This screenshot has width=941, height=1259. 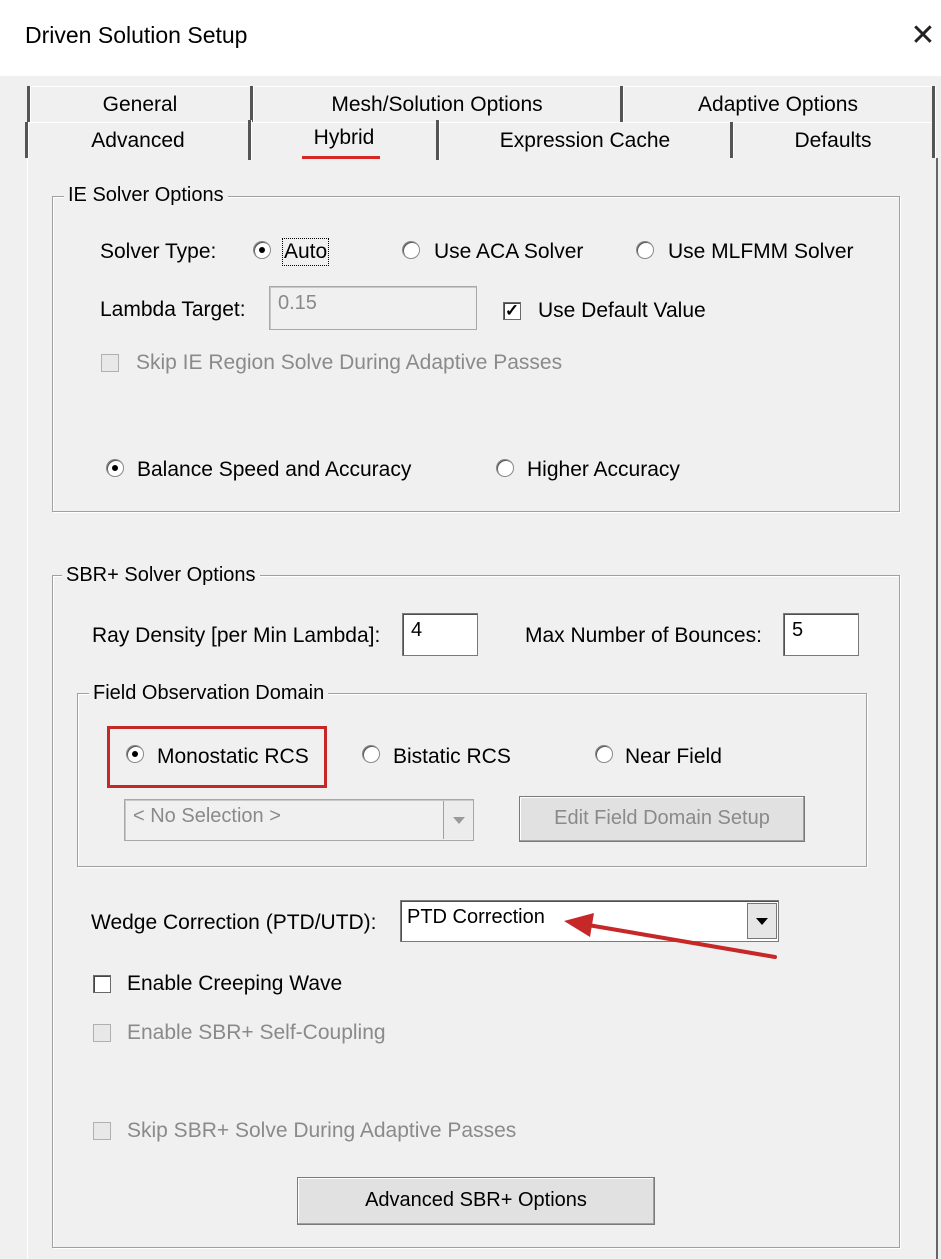 I want to click on lambda-target-input: 0.15, so click(x=373, y=308).